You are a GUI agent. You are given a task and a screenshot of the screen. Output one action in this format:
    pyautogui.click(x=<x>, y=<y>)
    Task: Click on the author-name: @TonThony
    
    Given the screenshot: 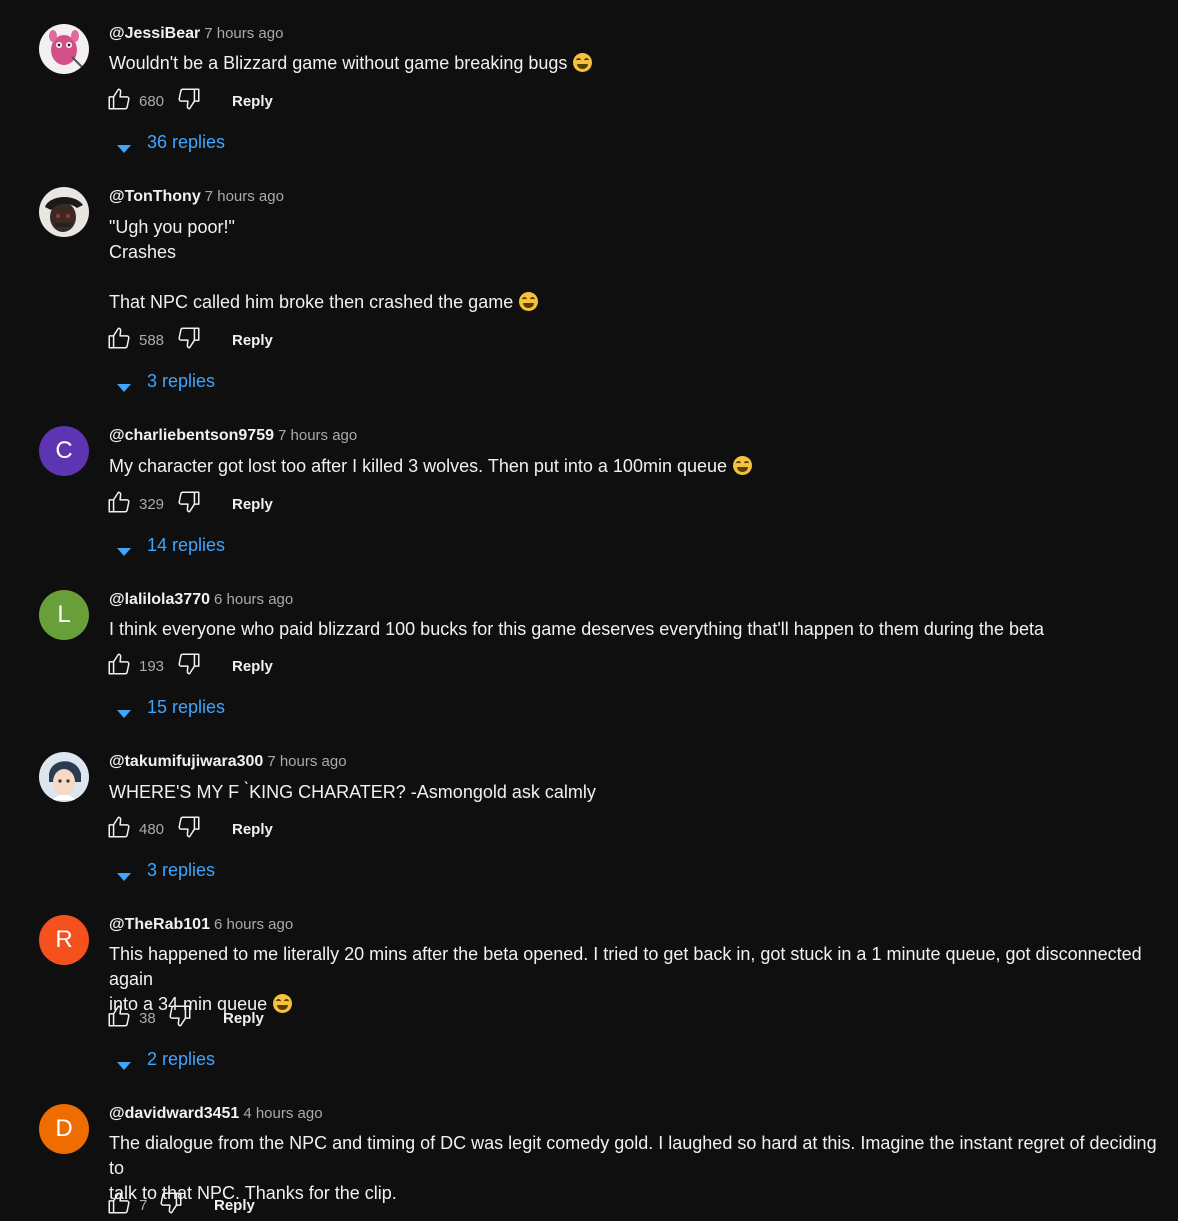 What is the action you would take?
    pyautogui.click(x=155, y=196)
    